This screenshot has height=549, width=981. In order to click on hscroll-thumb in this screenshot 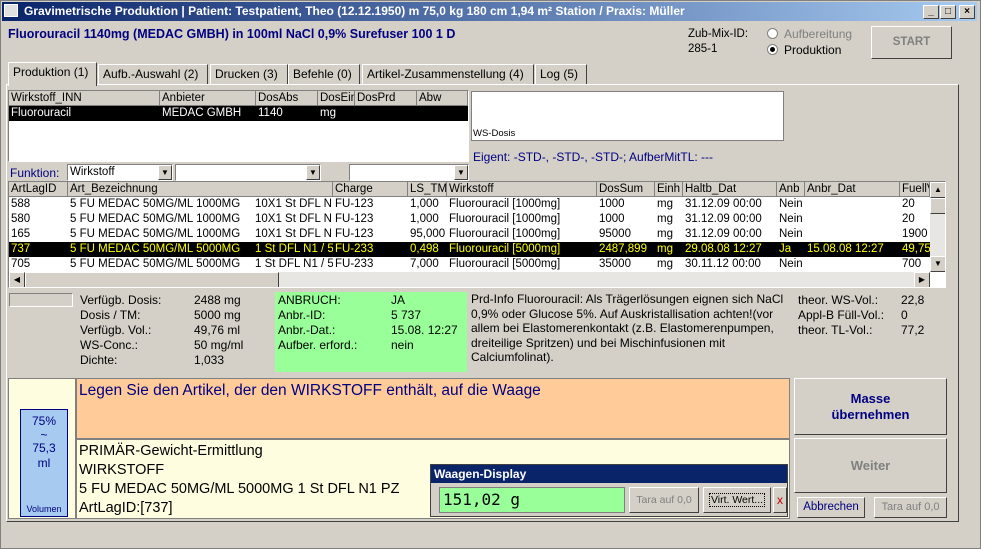, I will do `click(152, 279)`.